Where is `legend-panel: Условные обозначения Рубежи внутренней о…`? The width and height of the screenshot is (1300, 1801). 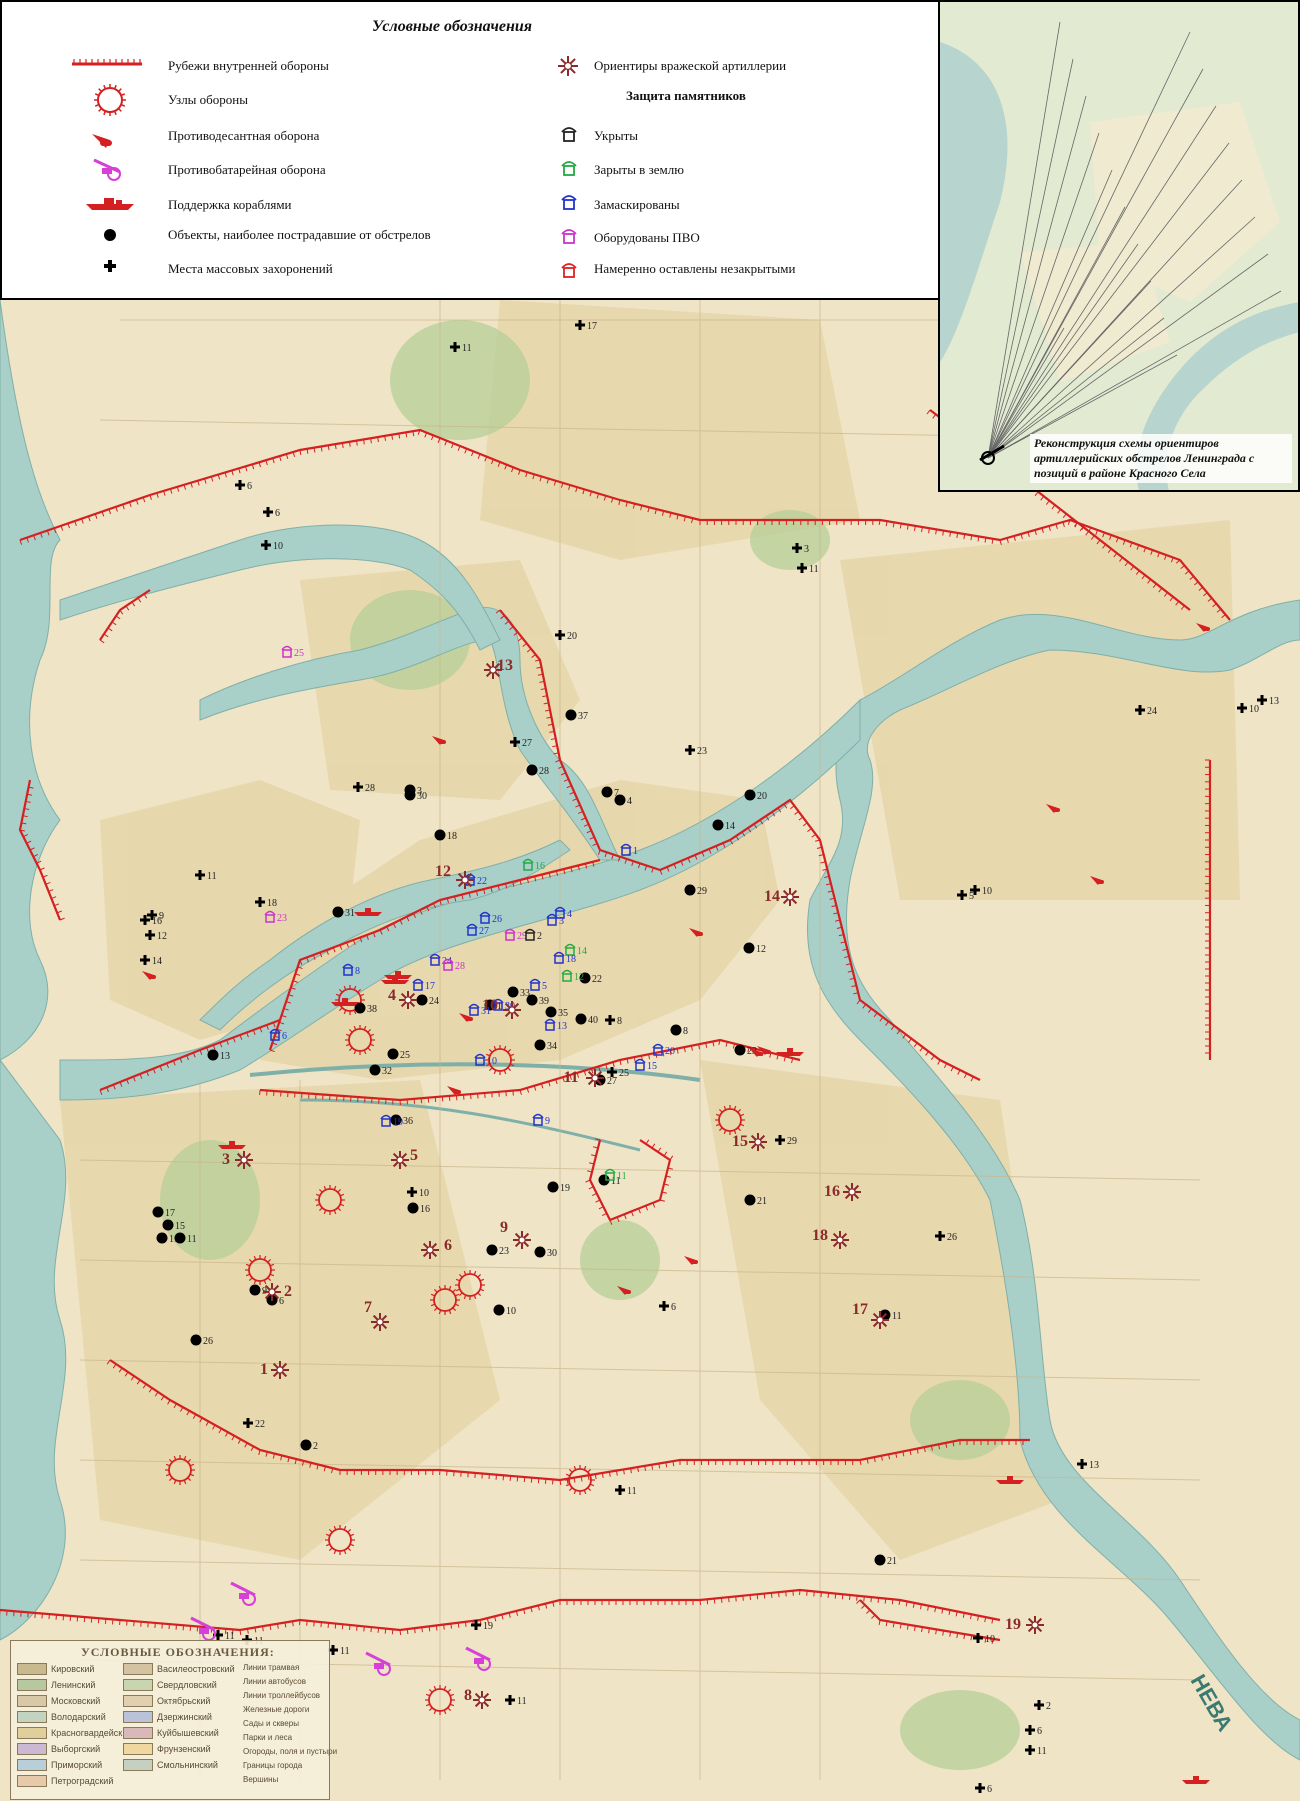
legend-panel: Условные обозначения Рубежи внутренней о… is located at coordinates (470, 150).